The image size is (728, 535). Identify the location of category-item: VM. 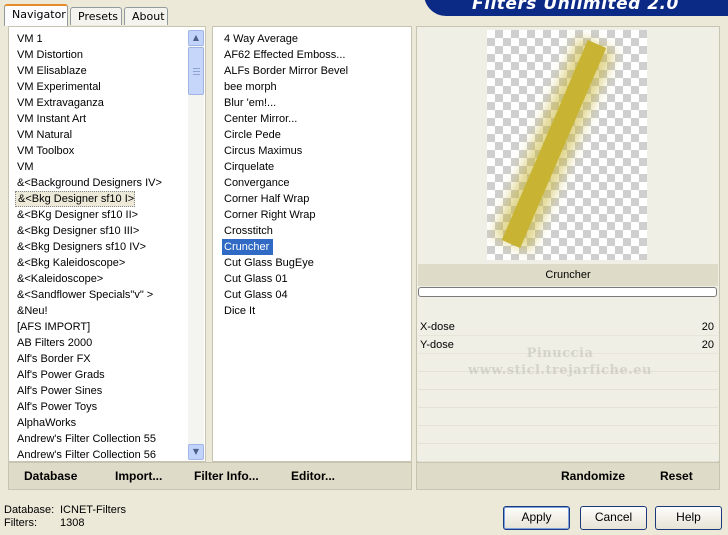
(102, 167).